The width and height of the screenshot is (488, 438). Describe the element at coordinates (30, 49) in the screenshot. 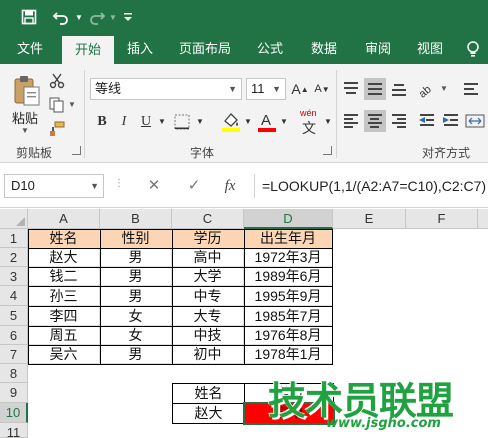

I see `tab-file: 文件` at that location.